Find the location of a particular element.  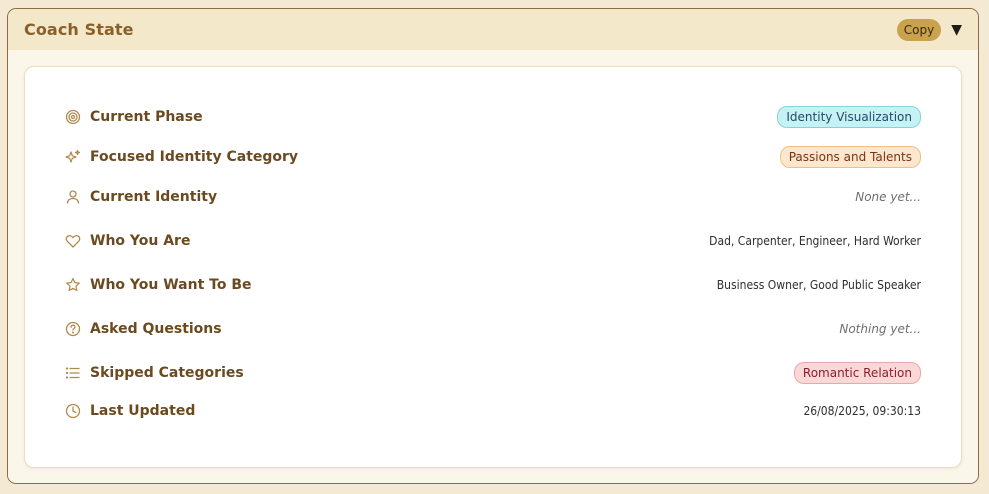

who-you-want-to-be-value: Business Owner, Good Public Speaker is located at coordinates (818, 285).